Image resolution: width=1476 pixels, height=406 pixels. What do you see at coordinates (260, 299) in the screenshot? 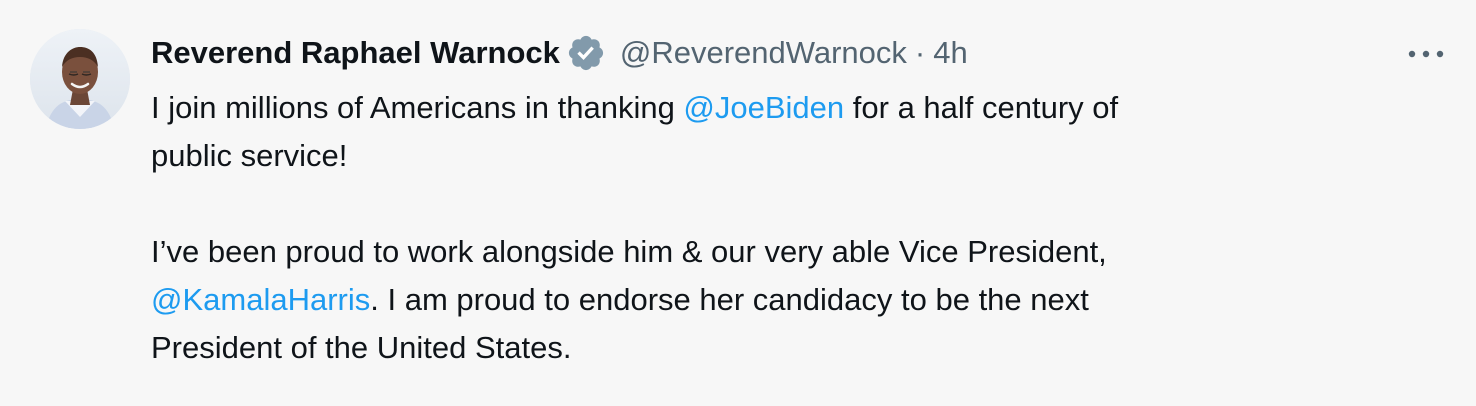
I see `mention-link-kamalaharris: @KamalaHarris` at bounding box center [260, 299].